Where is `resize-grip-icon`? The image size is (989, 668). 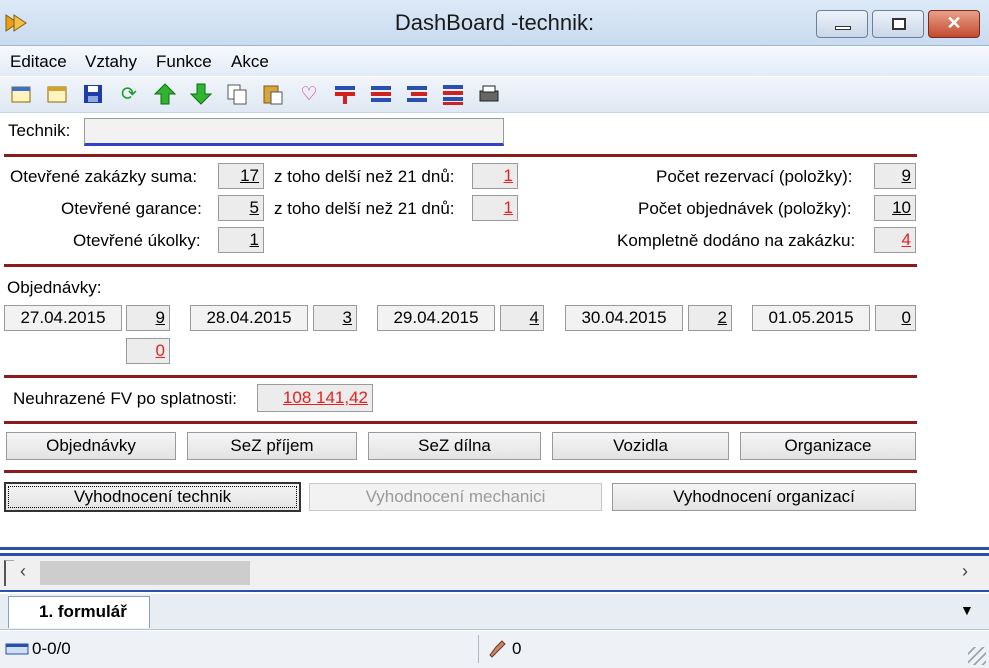
resize-grip-icon is located at coordinates (977, 656).